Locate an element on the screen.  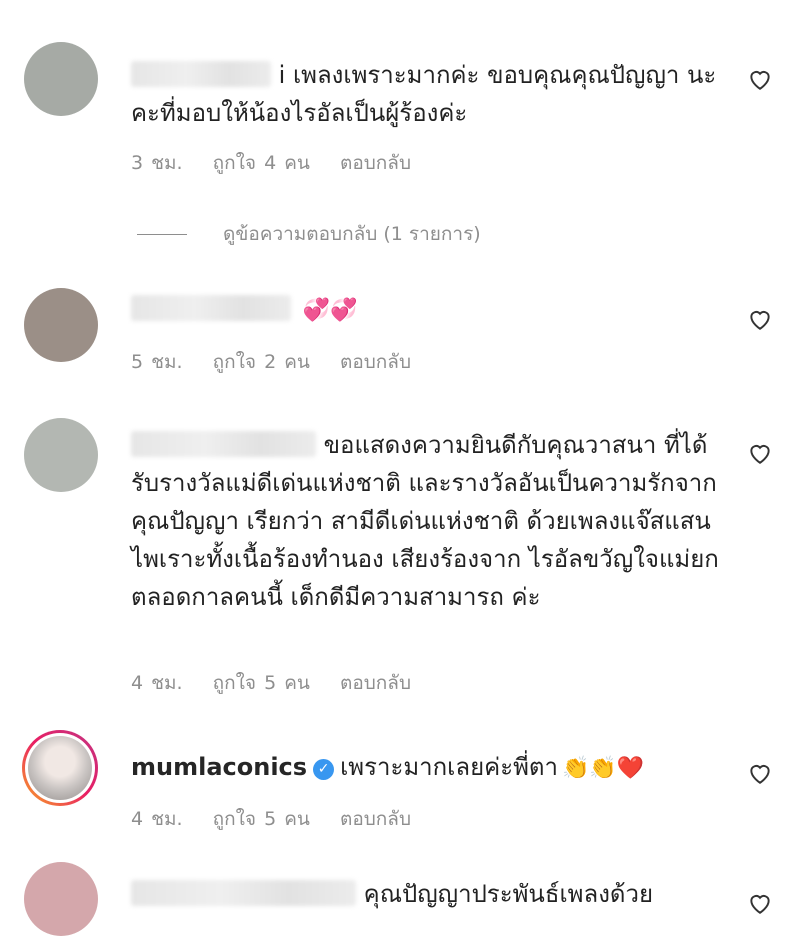
comment-body: เพราะมากเลยค่ะพี่ตา is located at coordinates (449, 767).